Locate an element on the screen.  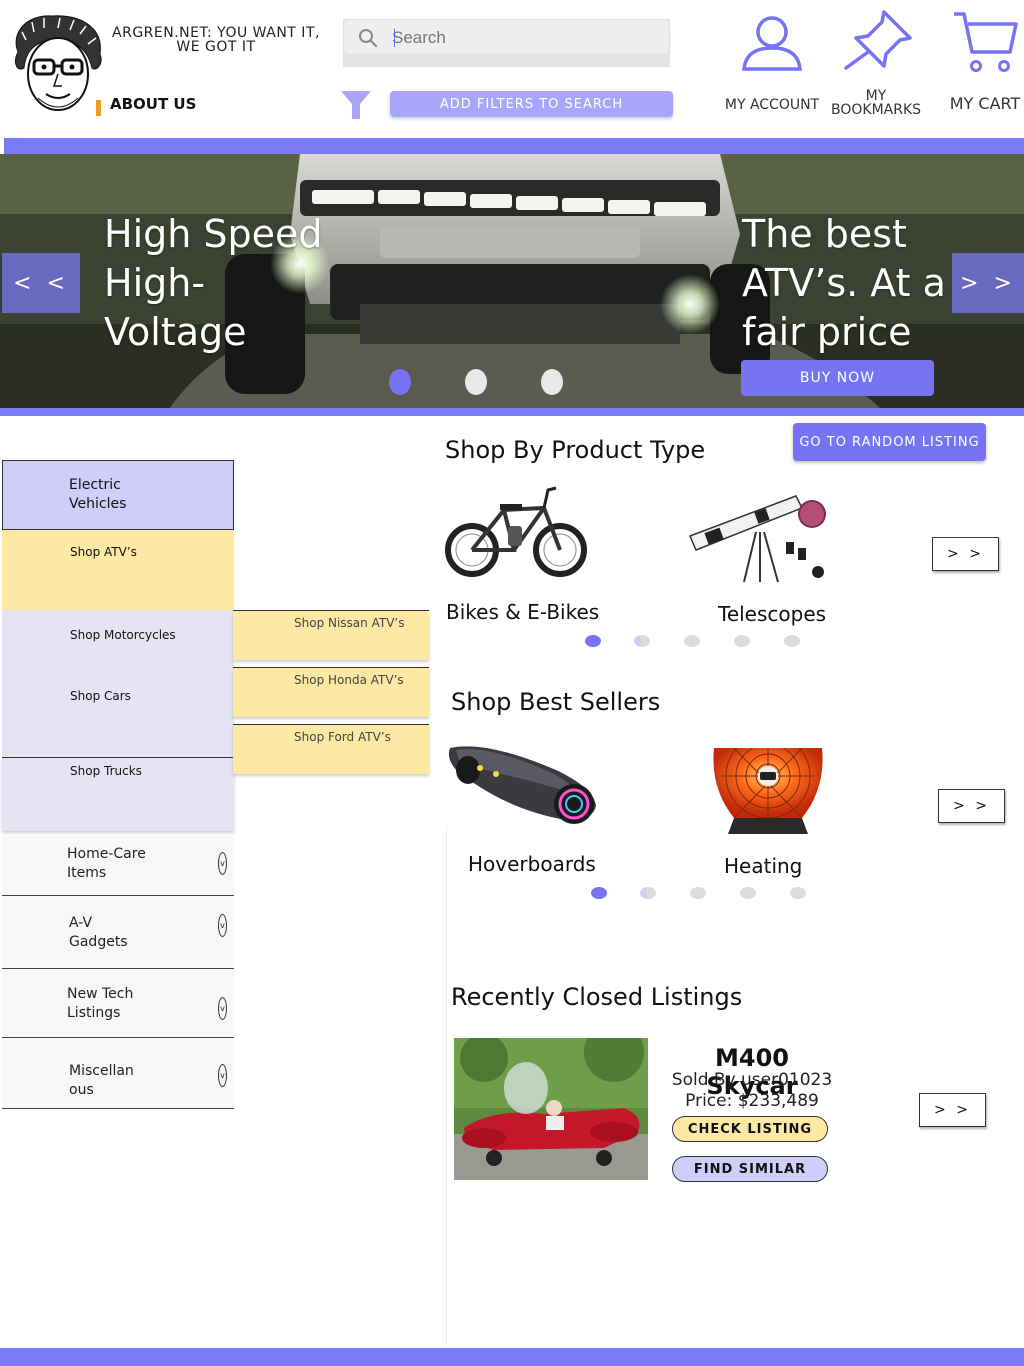
site-title: ARGREN.NET: YOU WANT IT, WE GOT IT is located at coordinates (216, 40).